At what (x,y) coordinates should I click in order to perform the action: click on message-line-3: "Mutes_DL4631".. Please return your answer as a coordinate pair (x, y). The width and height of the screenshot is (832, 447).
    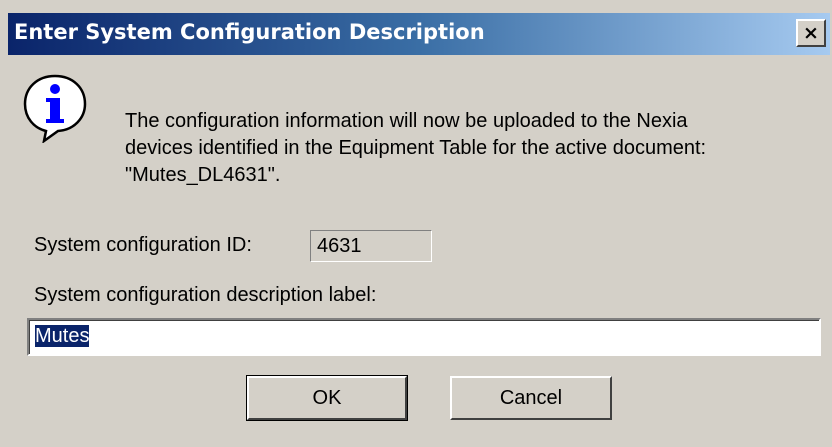
    Looking at the image, I should click on (203, 175).